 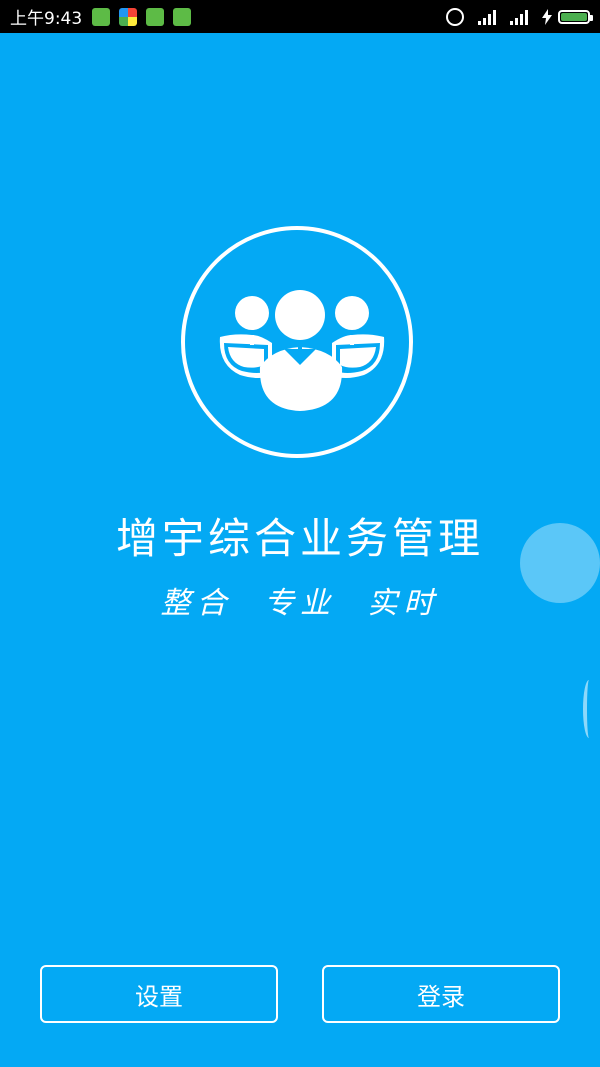 I want to click on battery-level, so click(x=574, y=16).